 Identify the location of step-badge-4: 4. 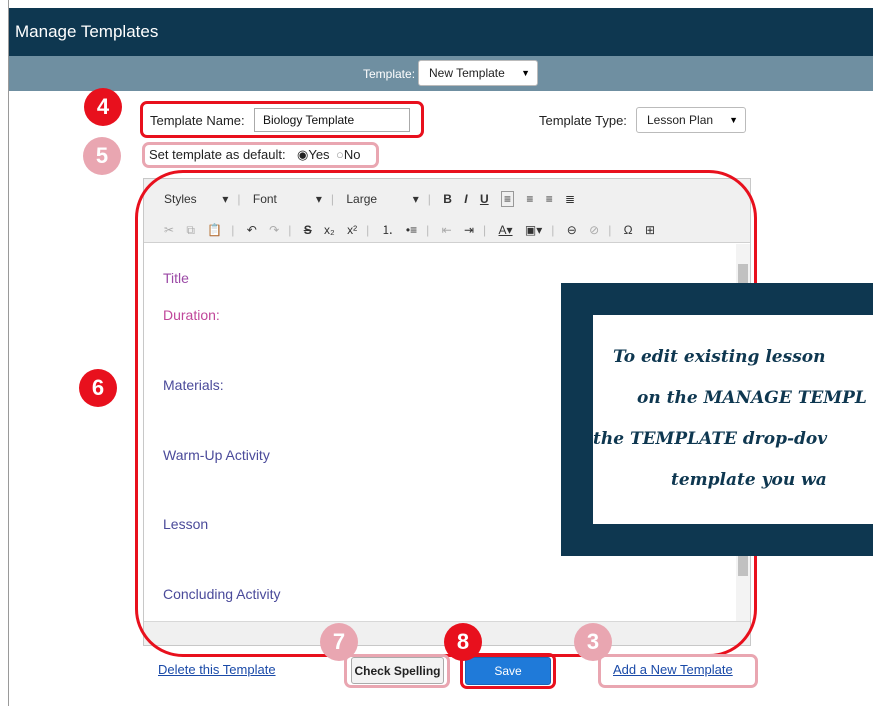
(103, 107).